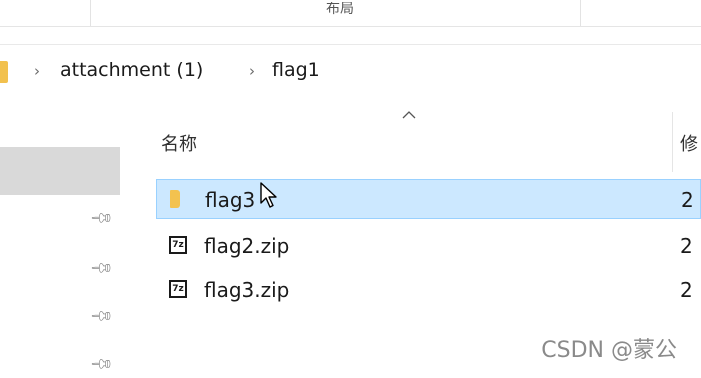  What do you see at coordinates (428, 246) in the screenshot?
I see `file-row: 7z flag2.zip 2` at bounding box center [428, 246].